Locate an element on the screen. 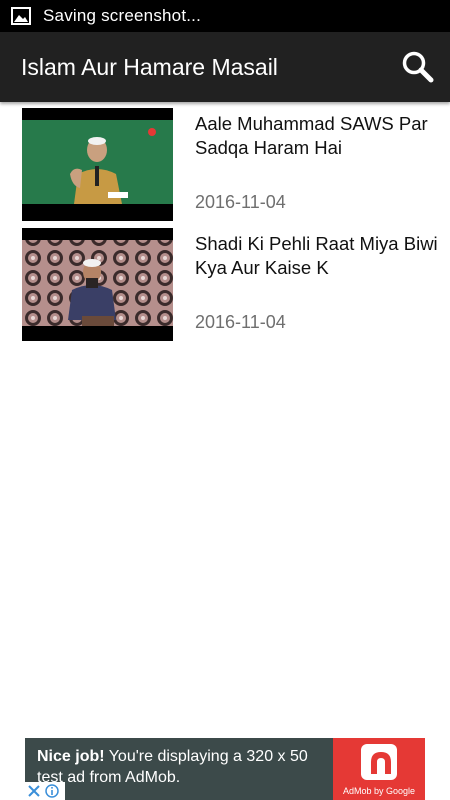  search-icon is located at coordinates (418, 67).